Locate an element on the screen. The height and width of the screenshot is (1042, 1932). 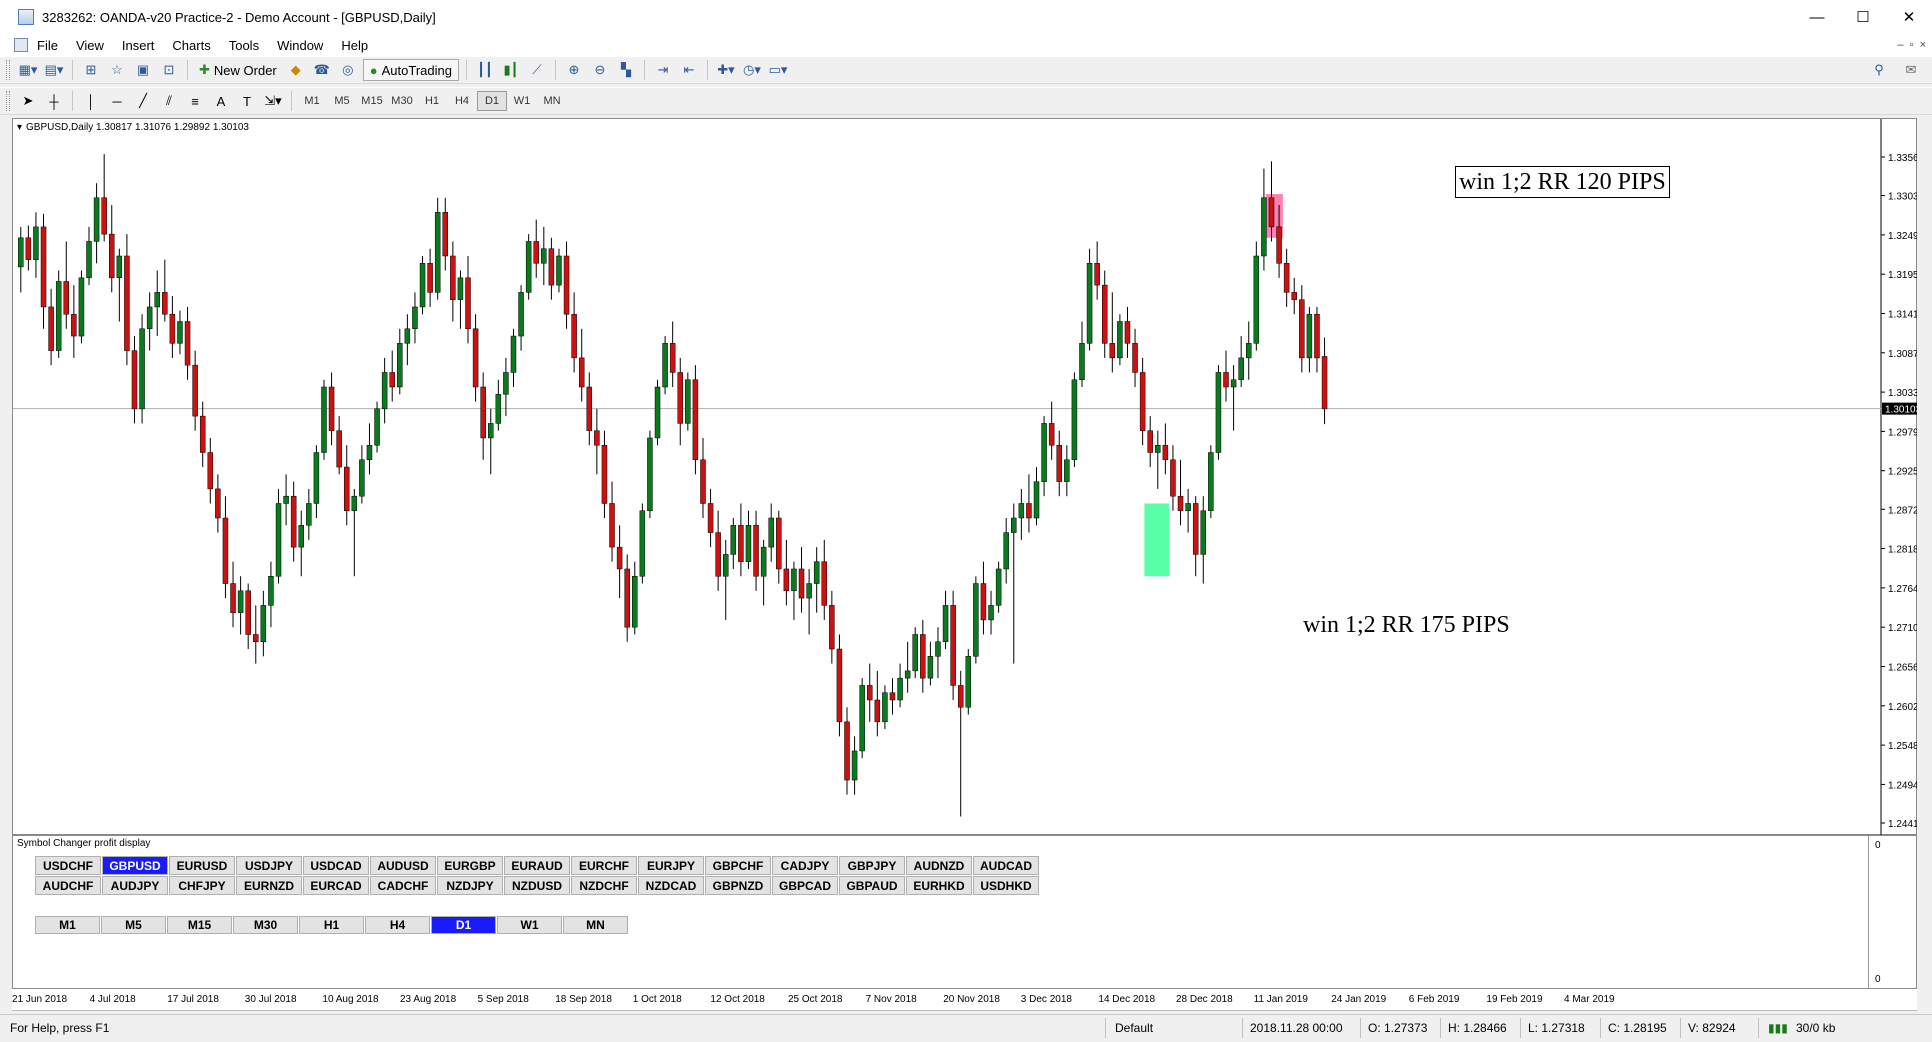
symbol-button-gbpchf: GBPCHF is located at coordinates (738, 865).